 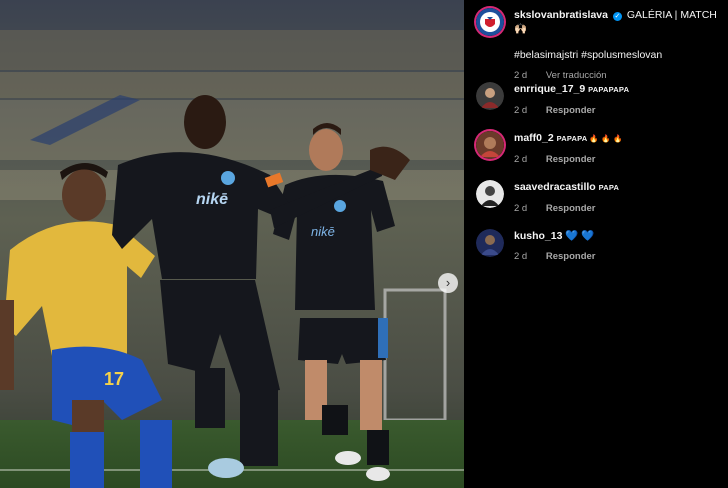 What do you see at coordinates (212, 199) in the screenshot?
I see `sponsor-text: nikē` at bounding box center [212, 199].